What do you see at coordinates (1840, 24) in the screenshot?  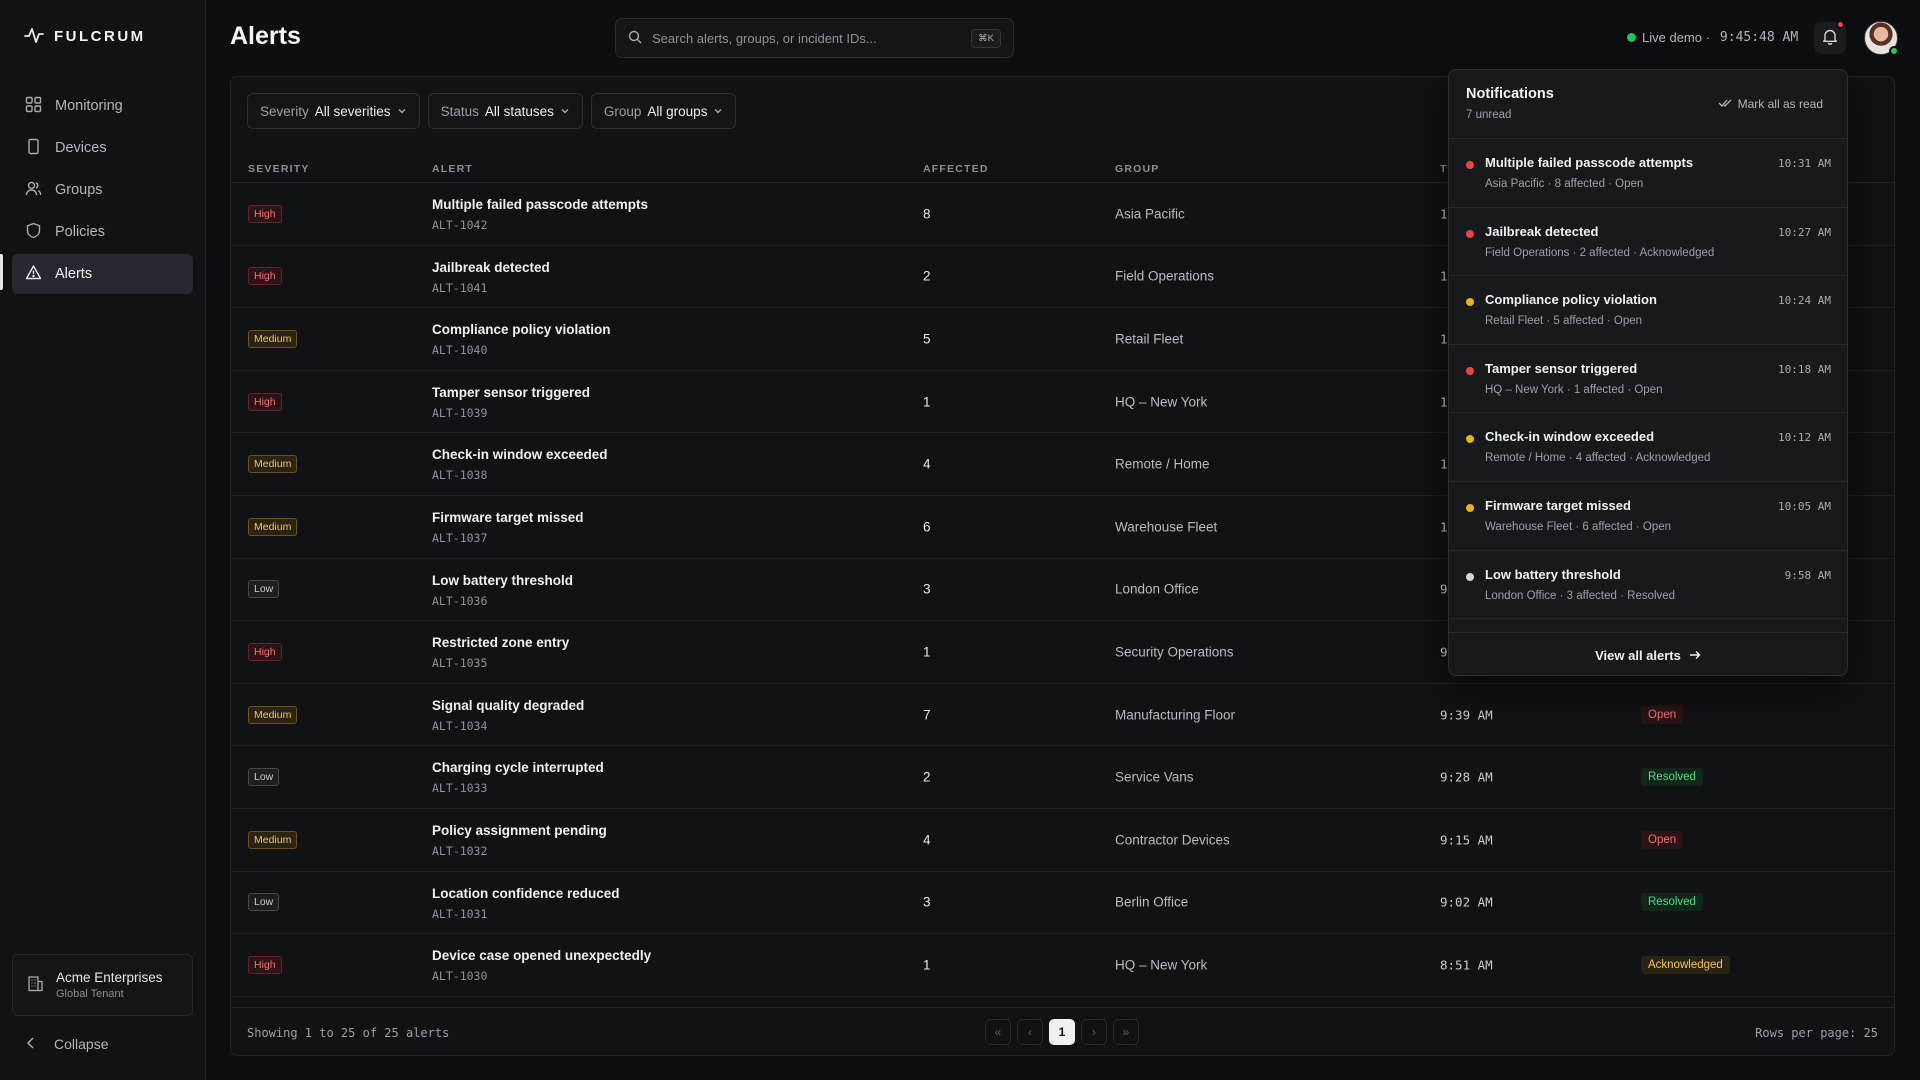 I see `unread-badge` at bounding box center [1840, 24].